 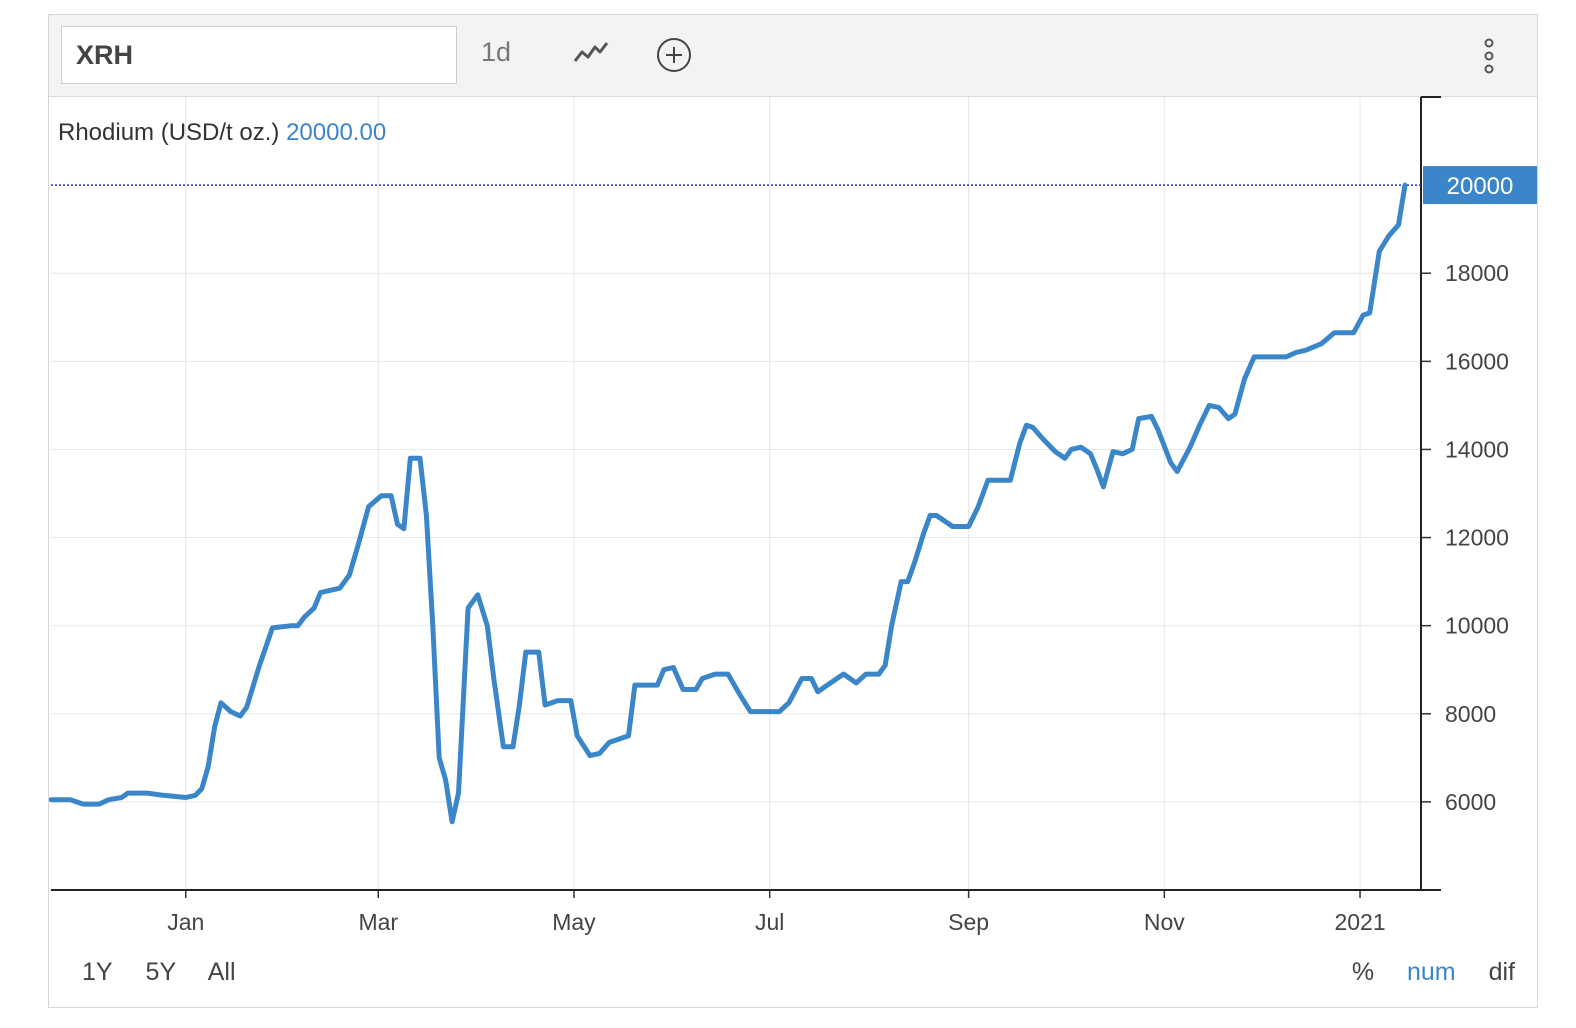 What do you see at coordinates (1470, 714) in the screenshot?
I see `y-tick-label: 8000` at bounding box center [1470, 714].